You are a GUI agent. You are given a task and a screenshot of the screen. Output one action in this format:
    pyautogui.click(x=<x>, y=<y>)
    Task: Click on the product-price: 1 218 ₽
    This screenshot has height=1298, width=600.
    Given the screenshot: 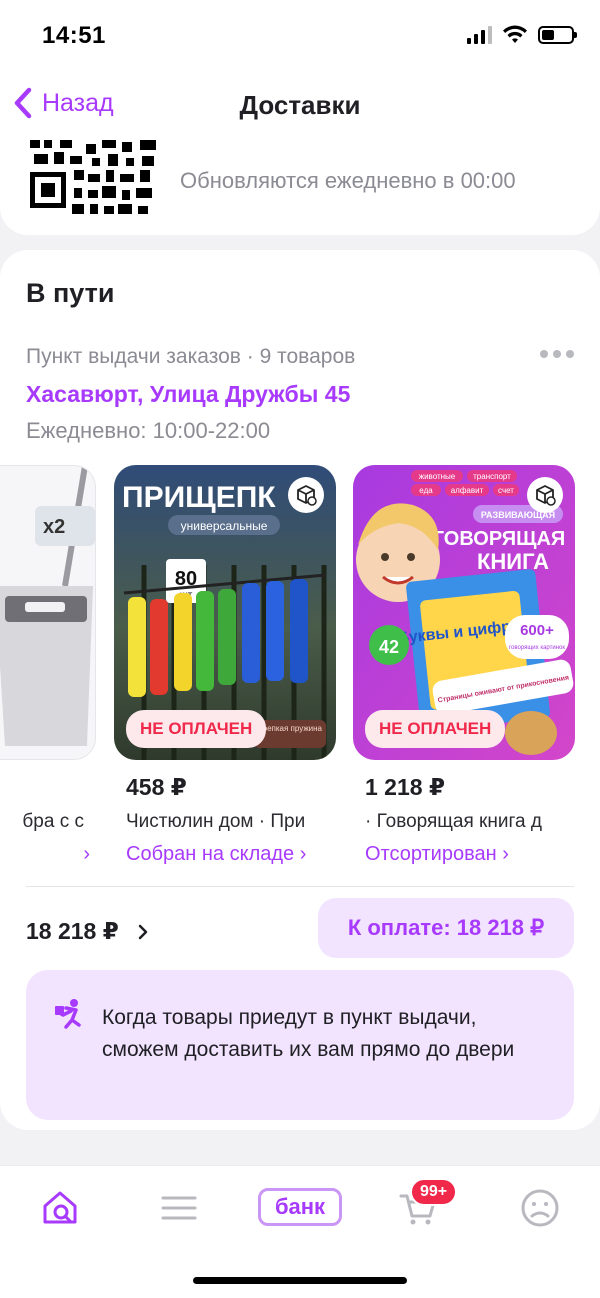 What is the action you would take?
    pyautogui.click(x=405, y=787)
    